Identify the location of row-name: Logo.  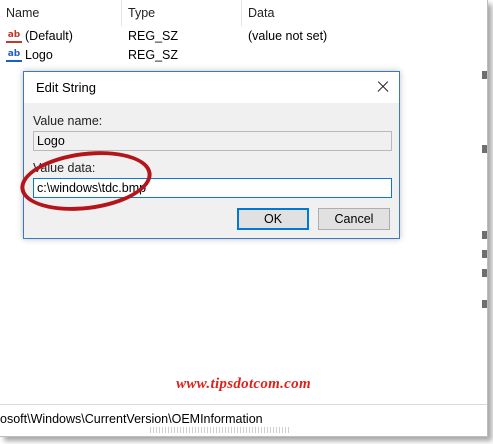
(39, 55).